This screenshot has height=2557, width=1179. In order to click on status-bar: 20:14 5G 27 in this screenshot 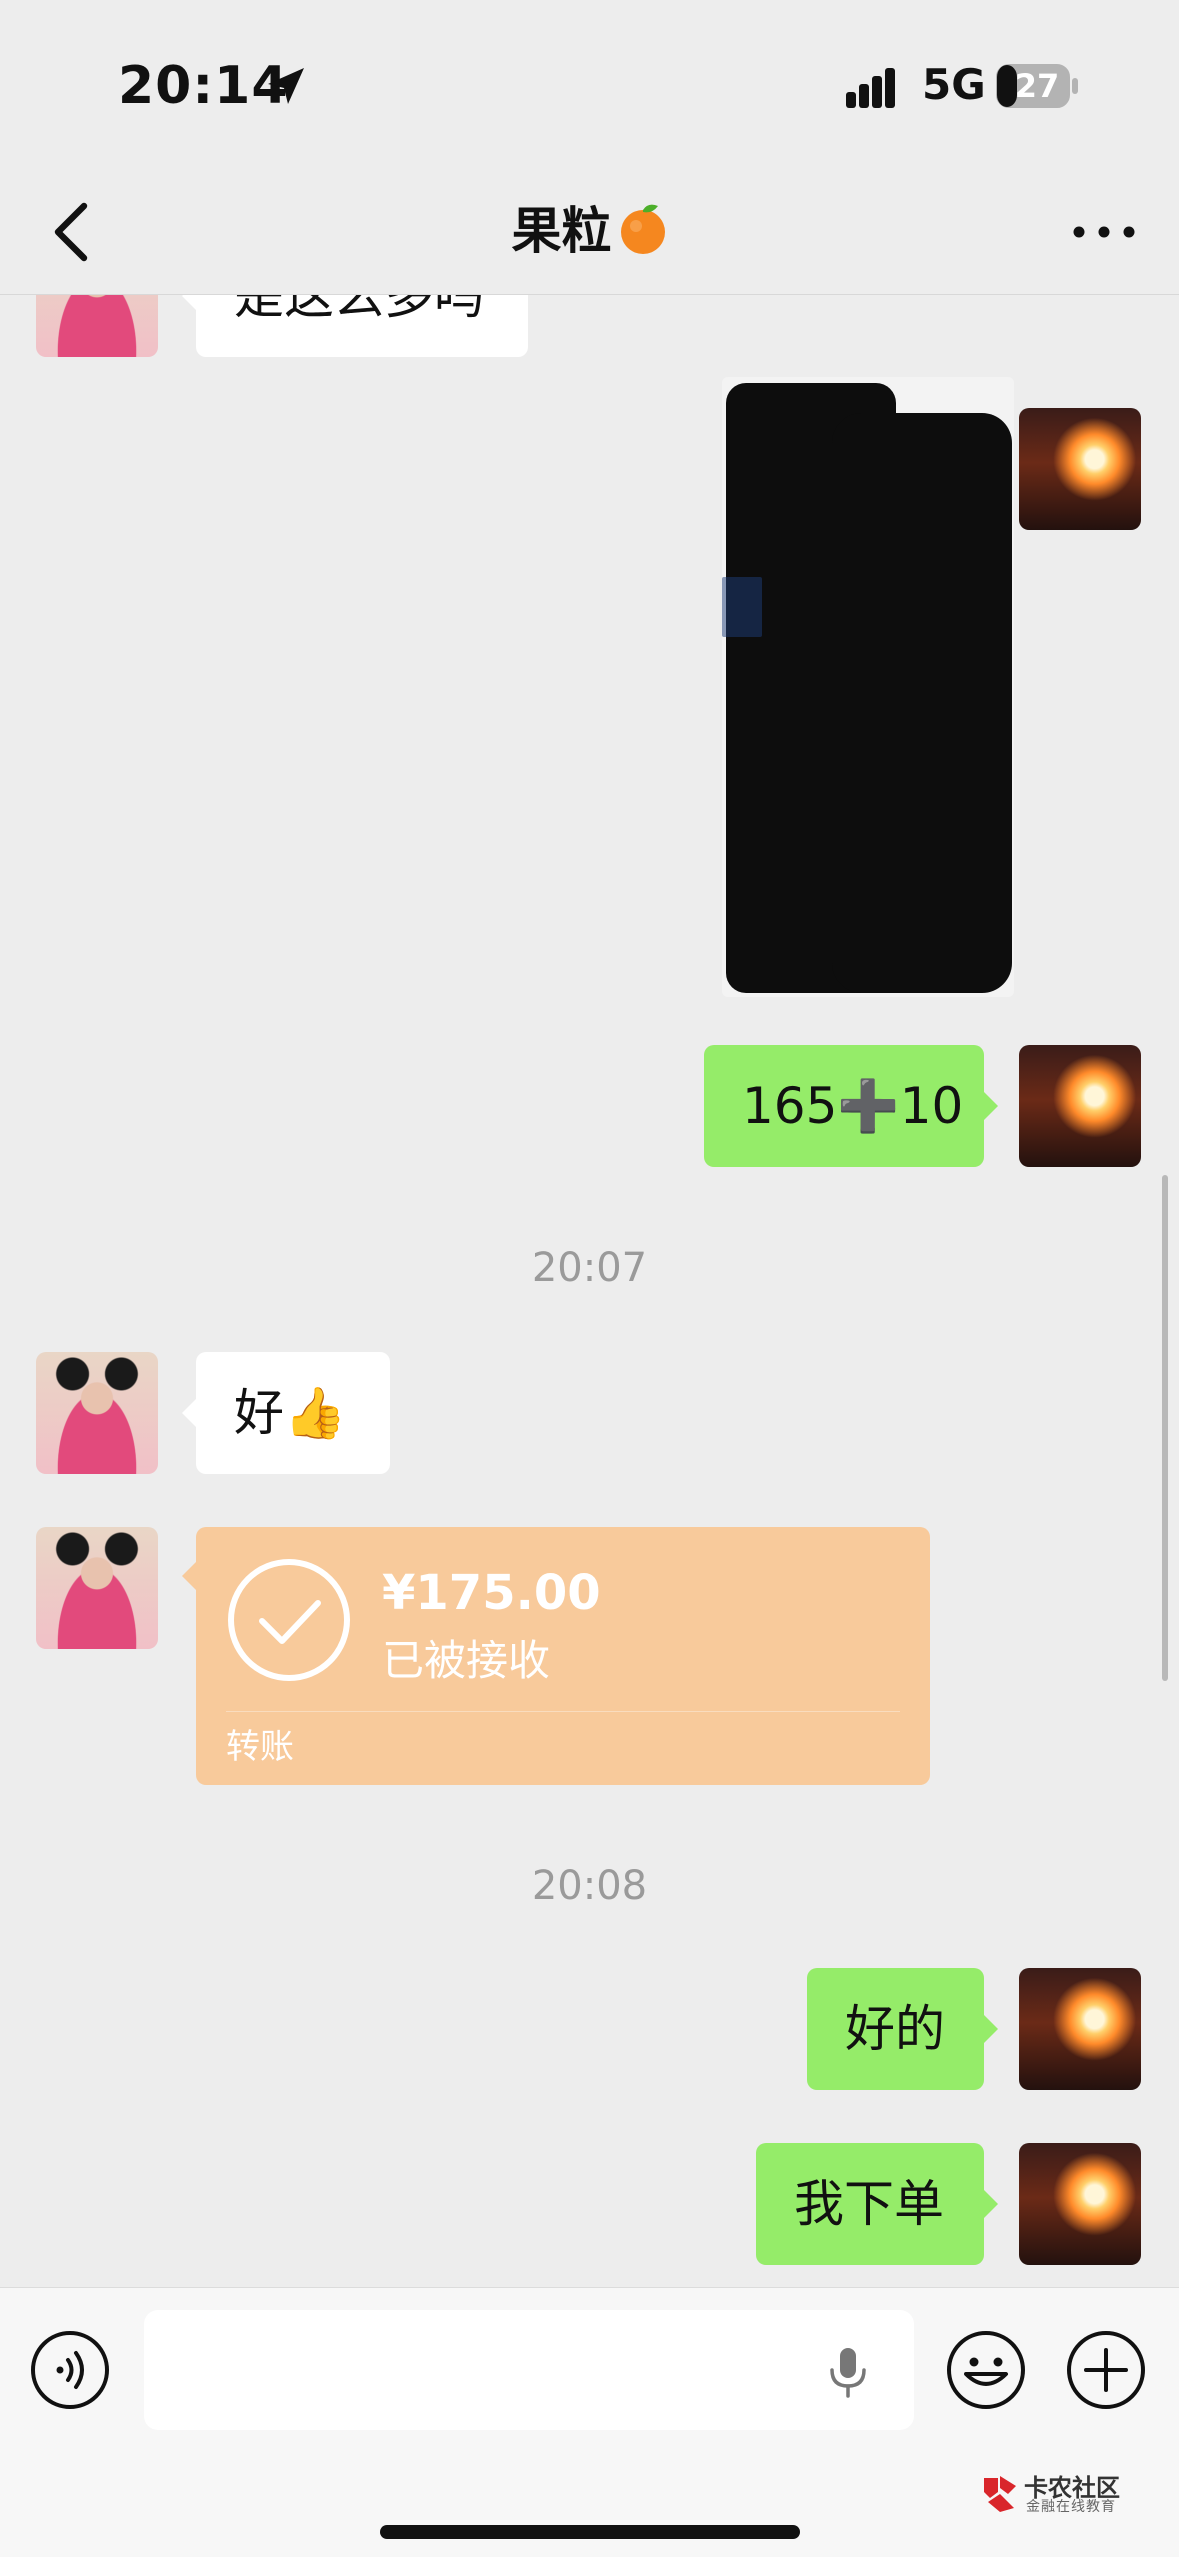, I will do `click(589, 85)`.